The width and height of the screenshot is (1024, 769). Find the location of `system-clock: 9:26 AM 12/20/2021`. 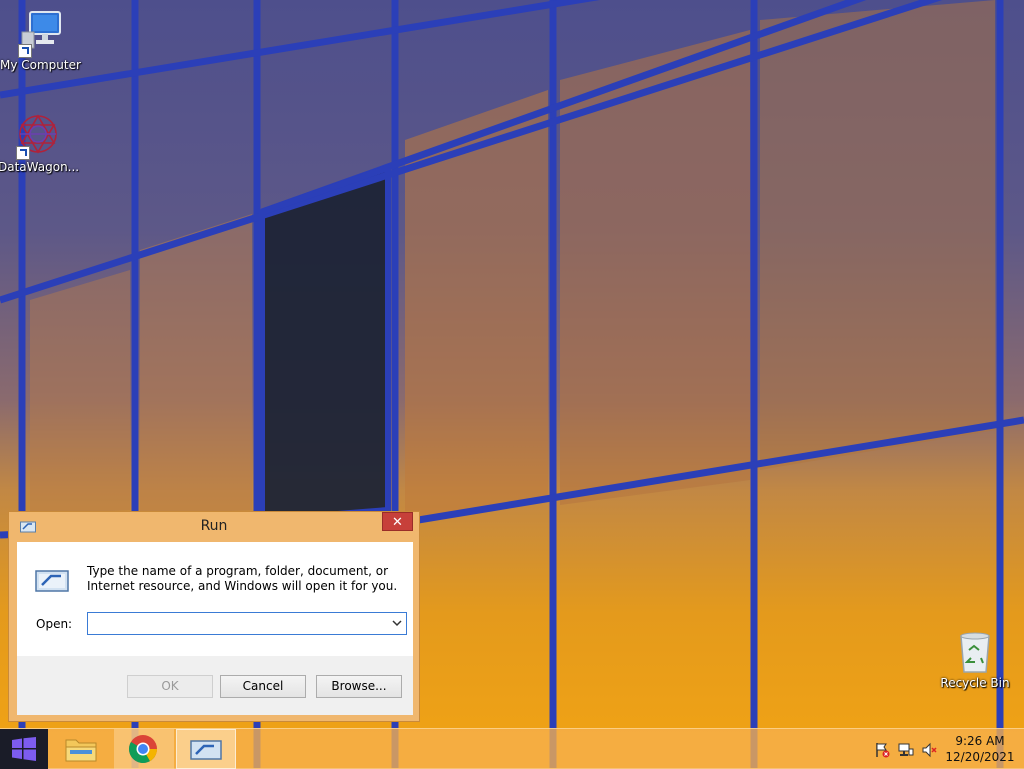

system-clock: 9:26 AM 12/20/2021 is located at coordinates (980, 749).